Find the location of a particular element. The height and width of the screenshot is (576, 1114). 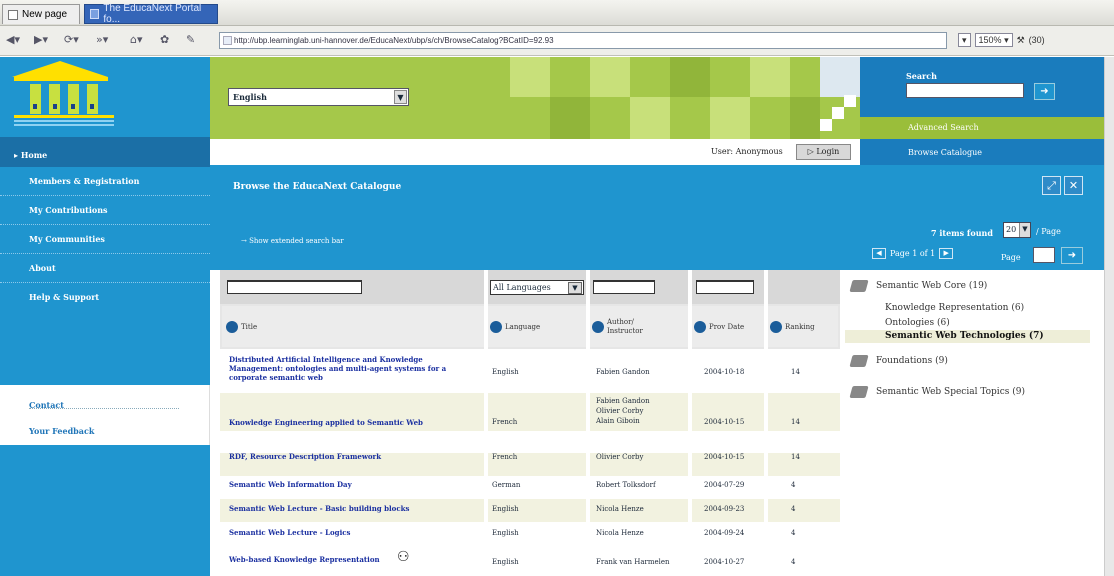

settings-icon: ✿ is located at coordinates (164, 39).